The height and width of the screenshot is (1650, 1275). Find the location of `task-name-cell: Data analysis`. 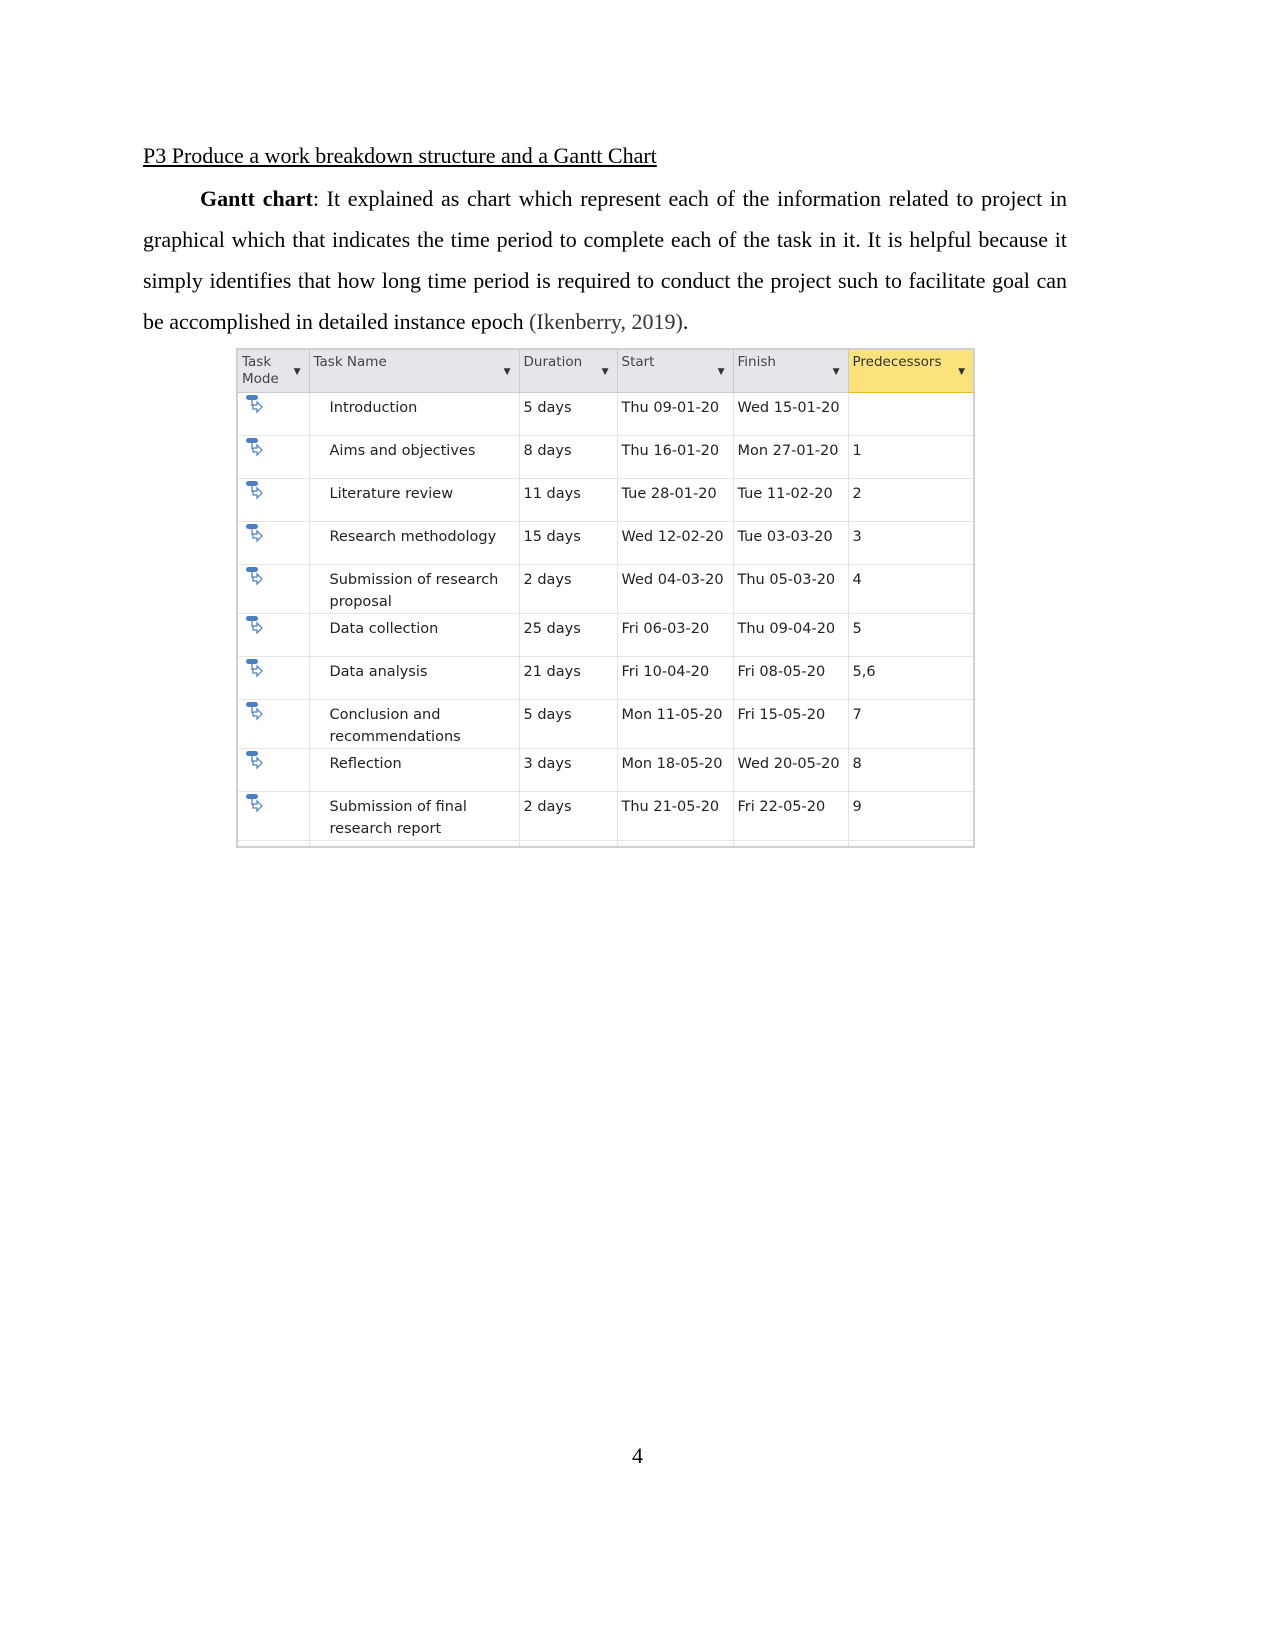

task-name-cell: Data analysis is located at coordinates (414, 678).